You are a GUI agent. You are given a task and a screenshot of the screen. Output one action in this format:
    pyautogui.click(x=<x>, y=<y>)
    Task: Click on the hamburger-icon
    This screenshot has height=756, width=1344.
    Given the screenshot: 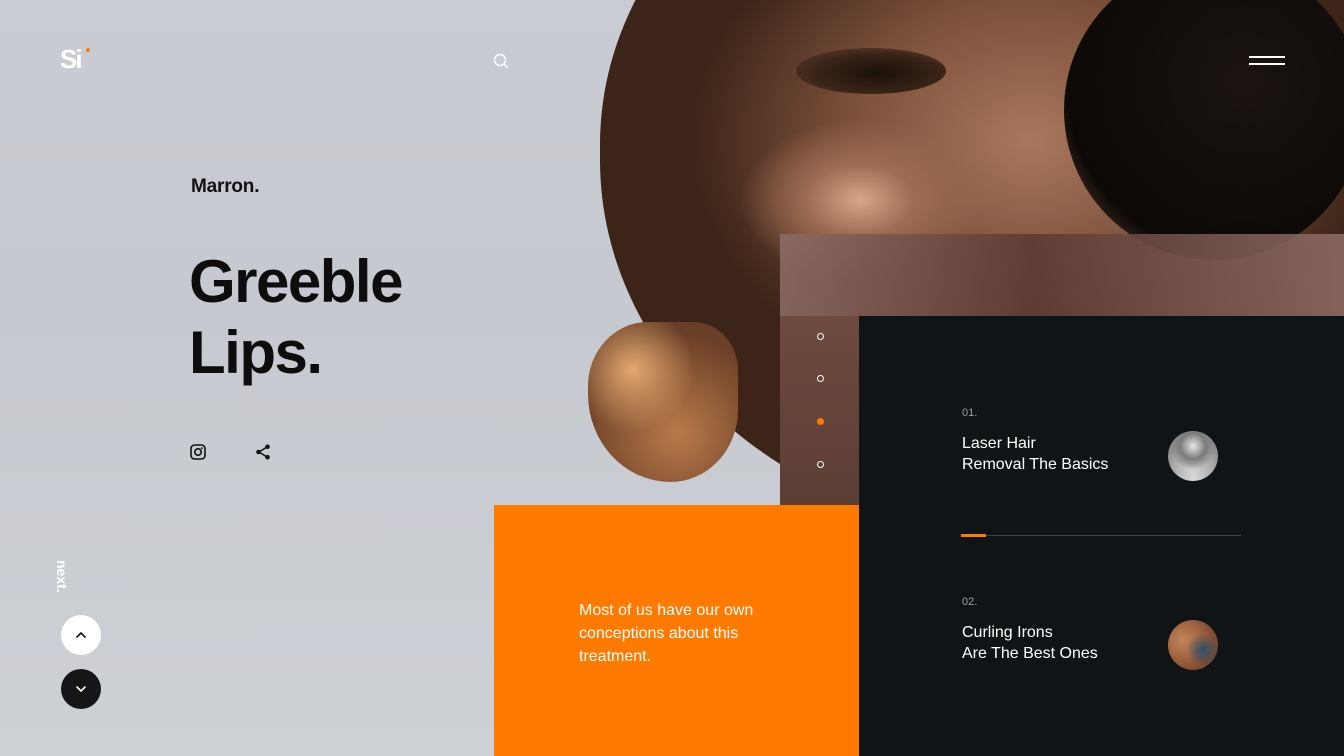 What is the action you would take?
    pyautogui.click(x=1267, y=57)
    